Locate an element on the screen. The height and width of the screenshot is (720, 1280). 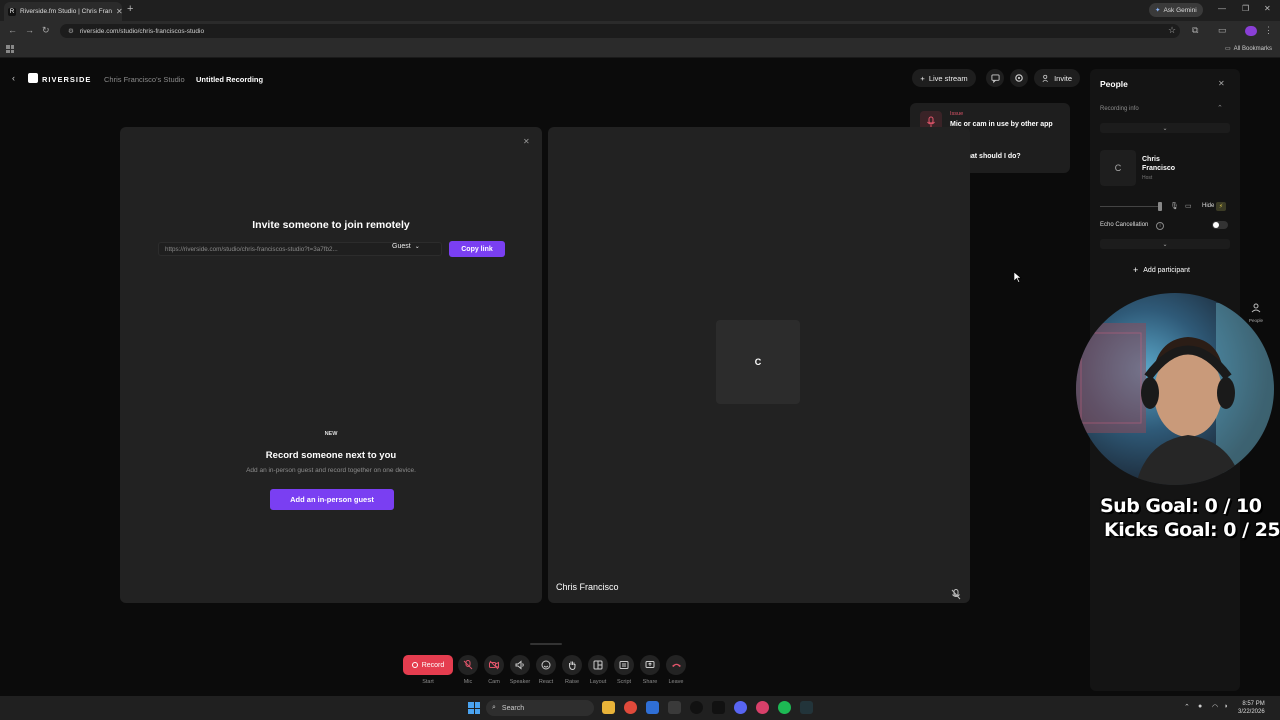
riverside-logo: RIVERSIDE is located at coordinates (67, 79).